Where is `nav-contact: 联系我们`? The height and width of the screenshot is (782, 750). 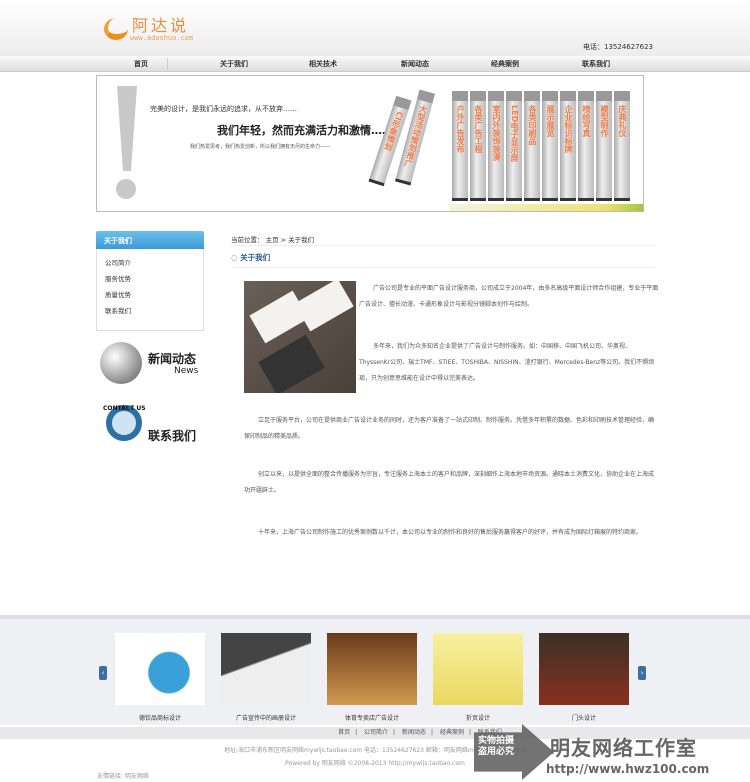
nav-contact: 联系我们 is located at coordinates (596, 64).